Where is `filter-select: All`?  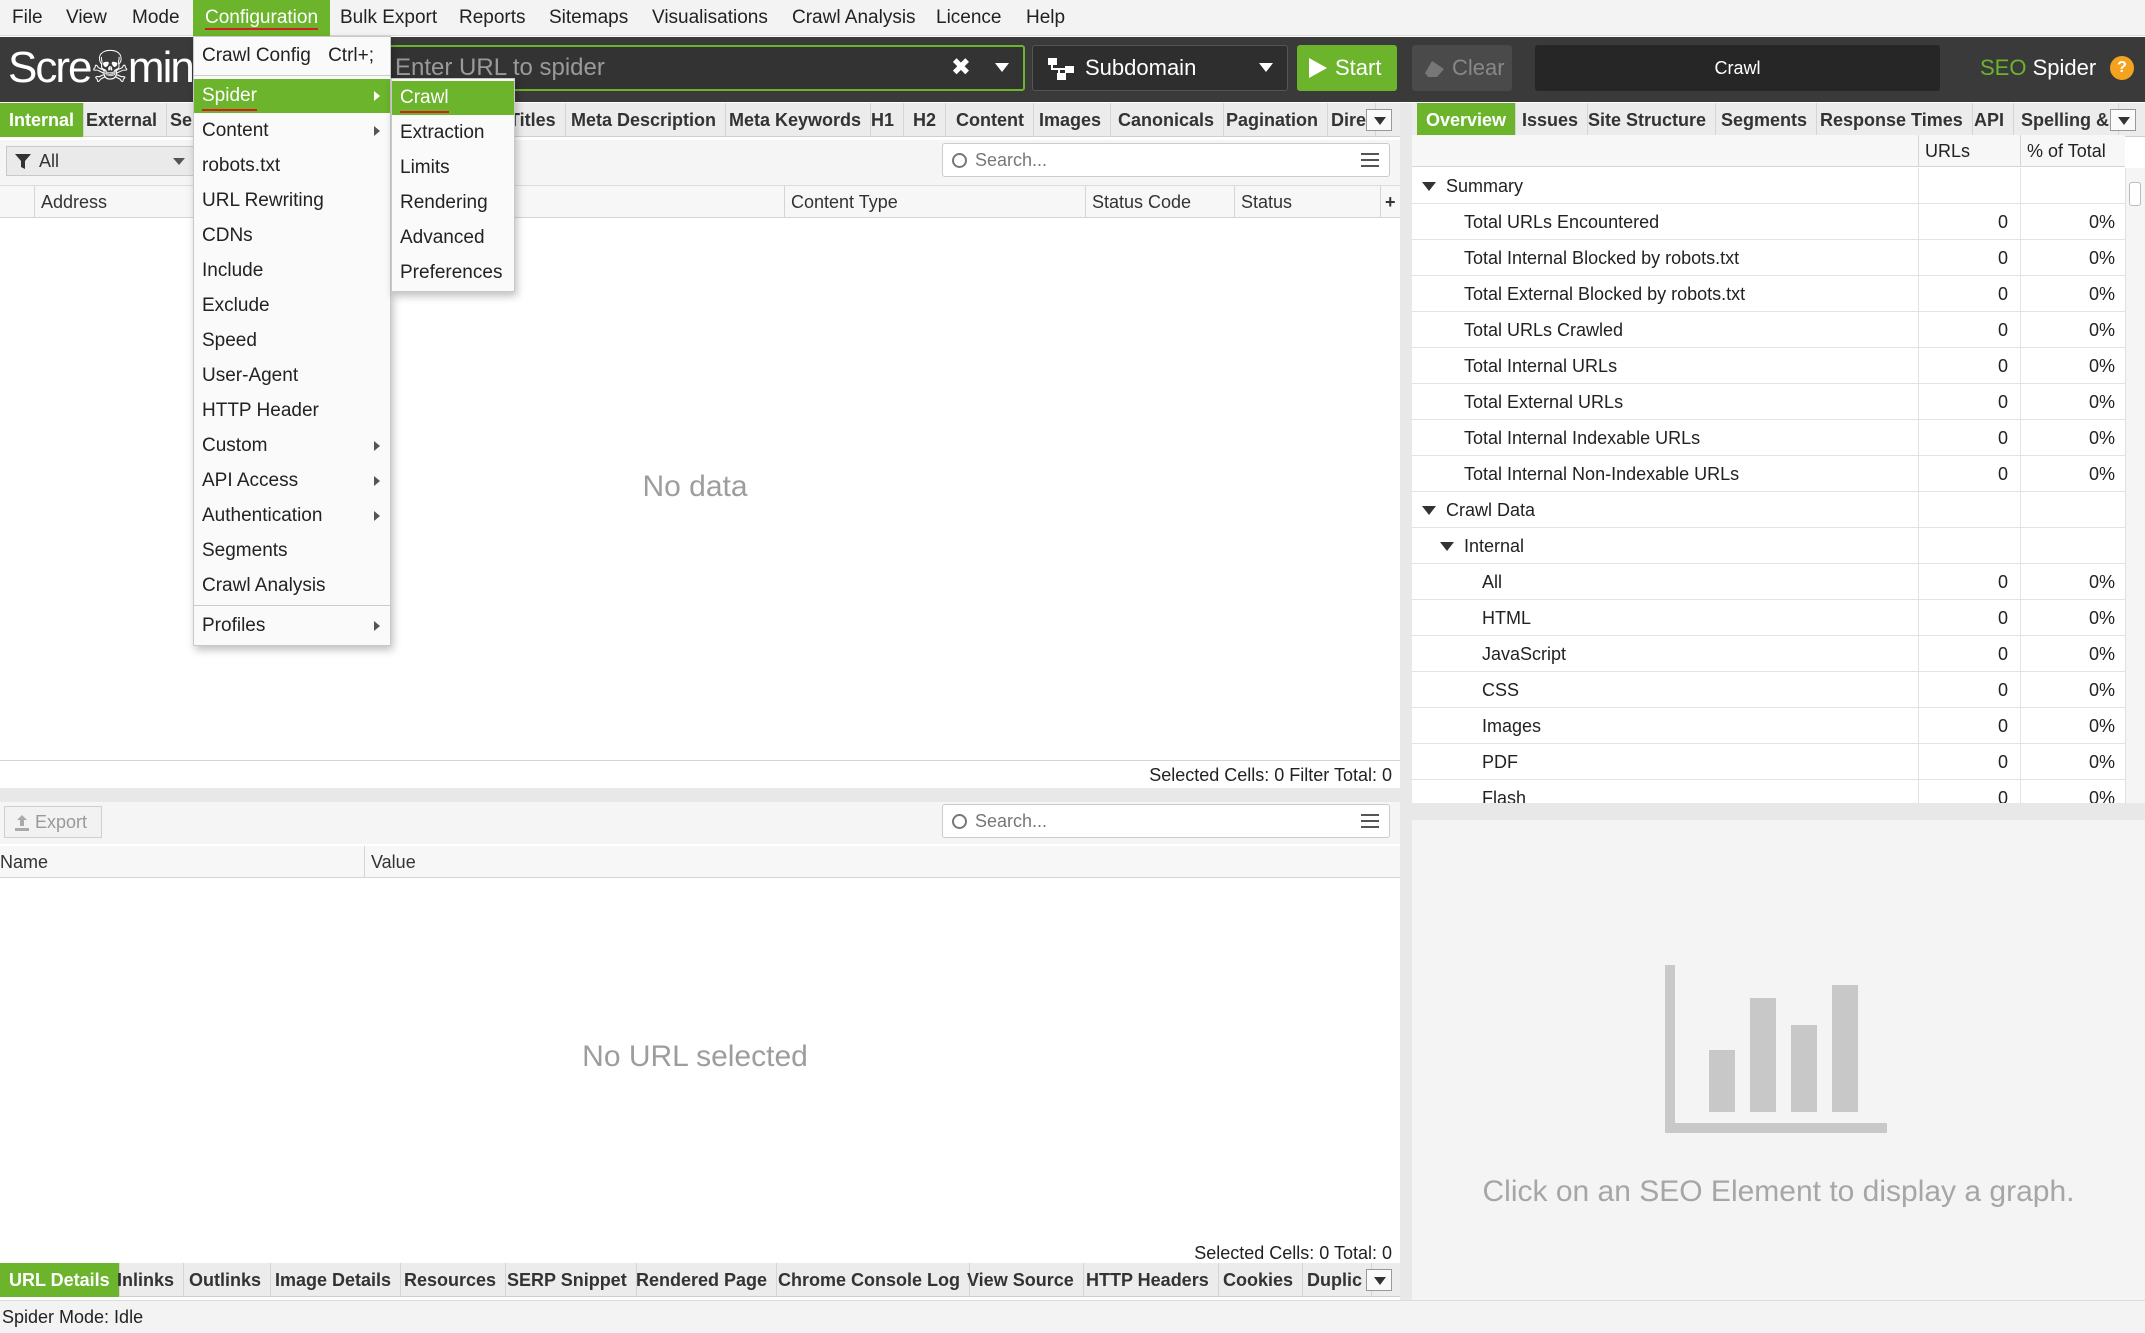 filter-select: All is located at coordinates (100, 161).